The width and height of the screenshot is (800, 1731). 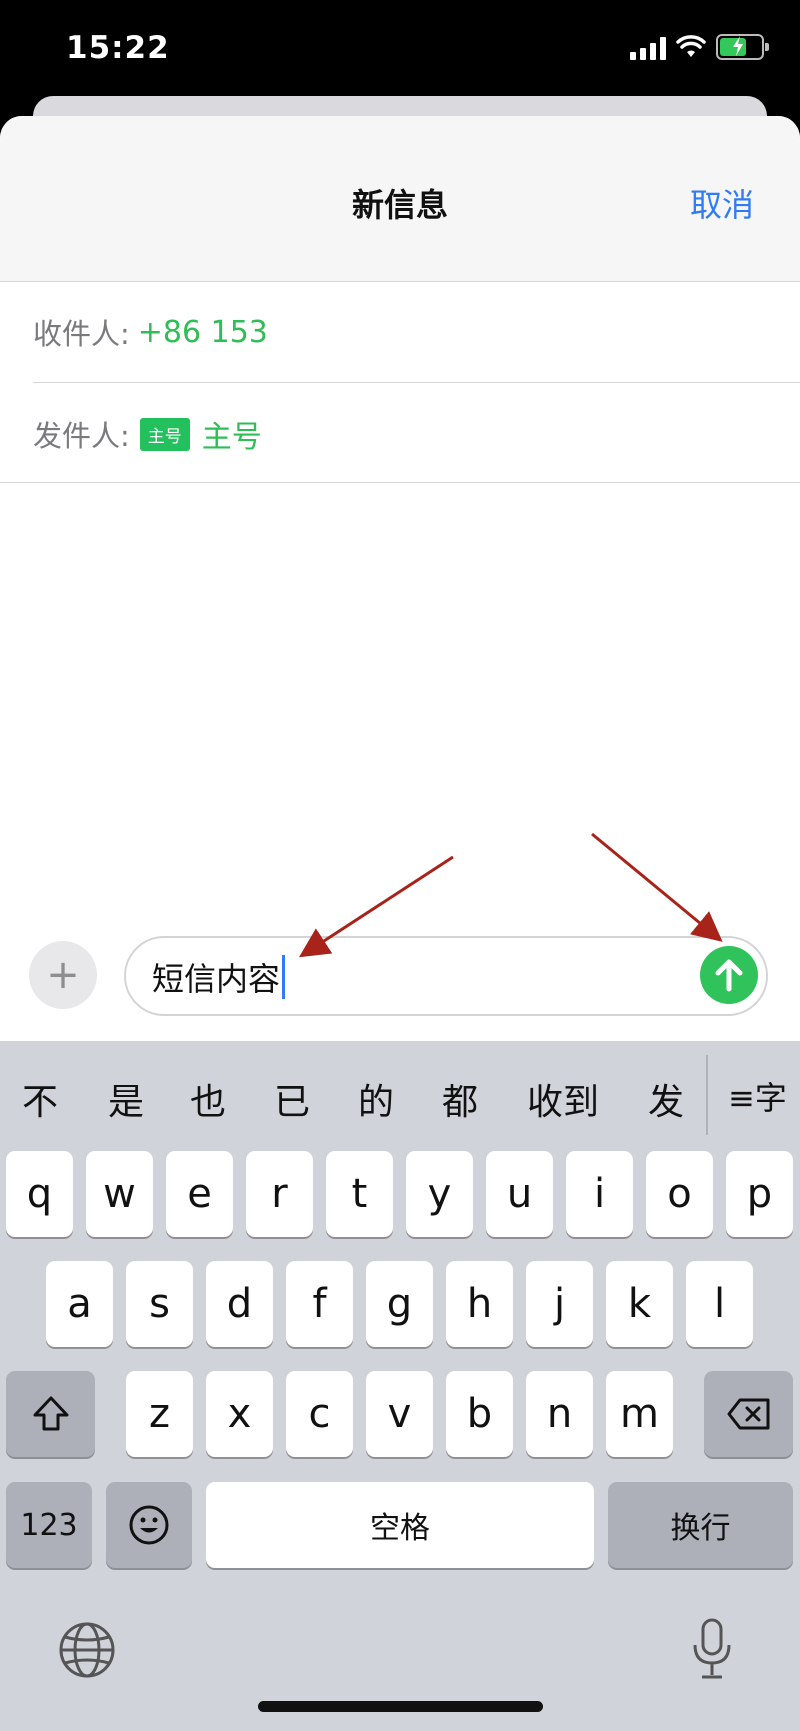 What do you see at coordinates (416, 332) in the screenshot?
I see `recipient-row: 收件人: +86 153` at bounding box center [416, 332].